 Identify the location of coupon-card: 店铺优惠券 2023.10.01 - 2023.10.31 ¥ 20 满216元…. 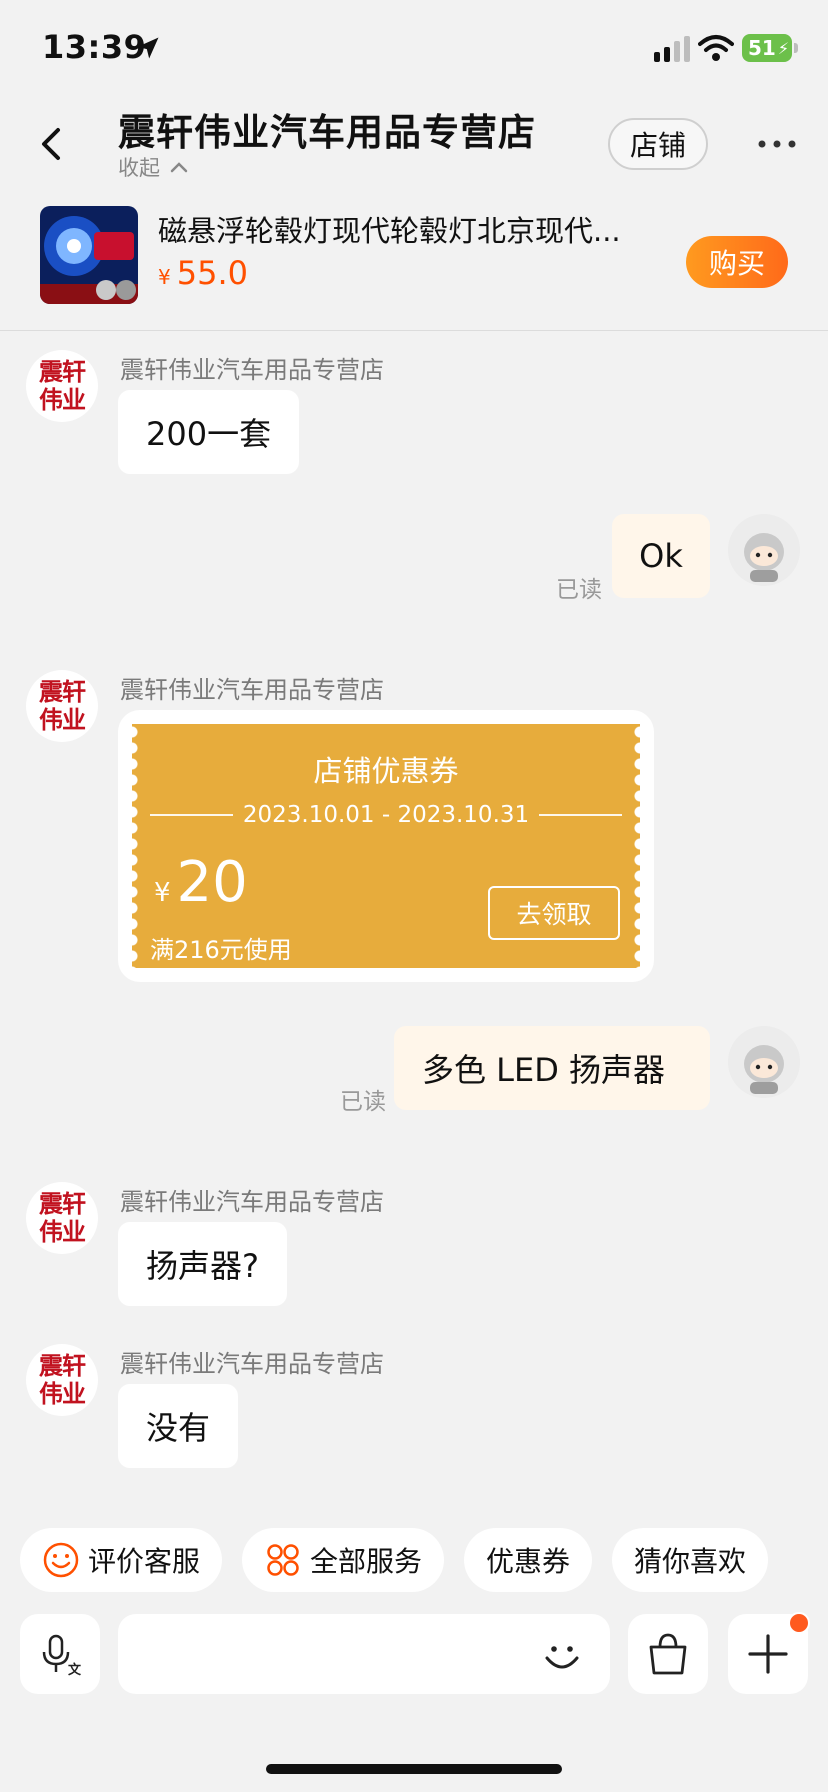
(386, 846).